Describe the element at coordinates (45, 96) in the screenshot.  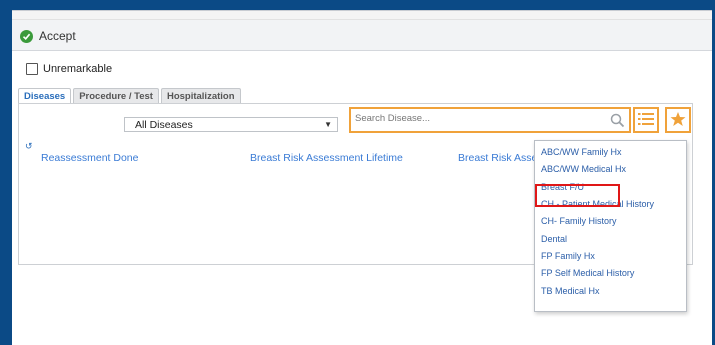
I see `tab-diseases: Diseases` at that location.